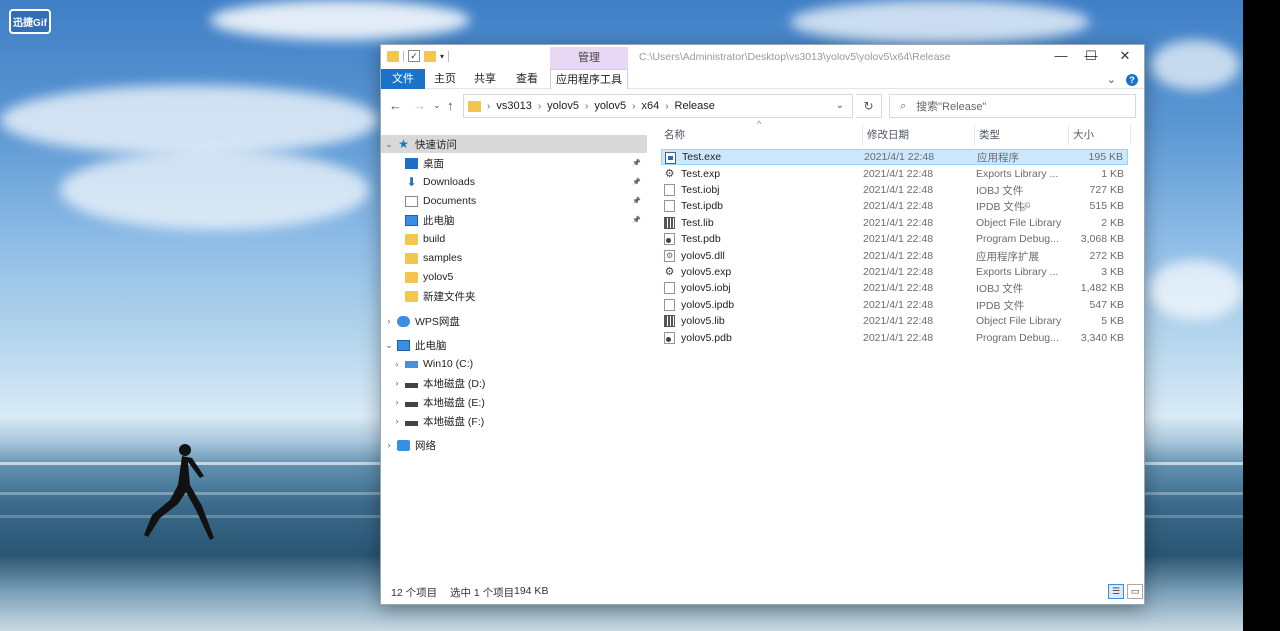 The image size is (1280, 631). Describe the element at coordinates (514, 163) in the screenshot. I see `nav-desktop: 桌面 📌` at that location.